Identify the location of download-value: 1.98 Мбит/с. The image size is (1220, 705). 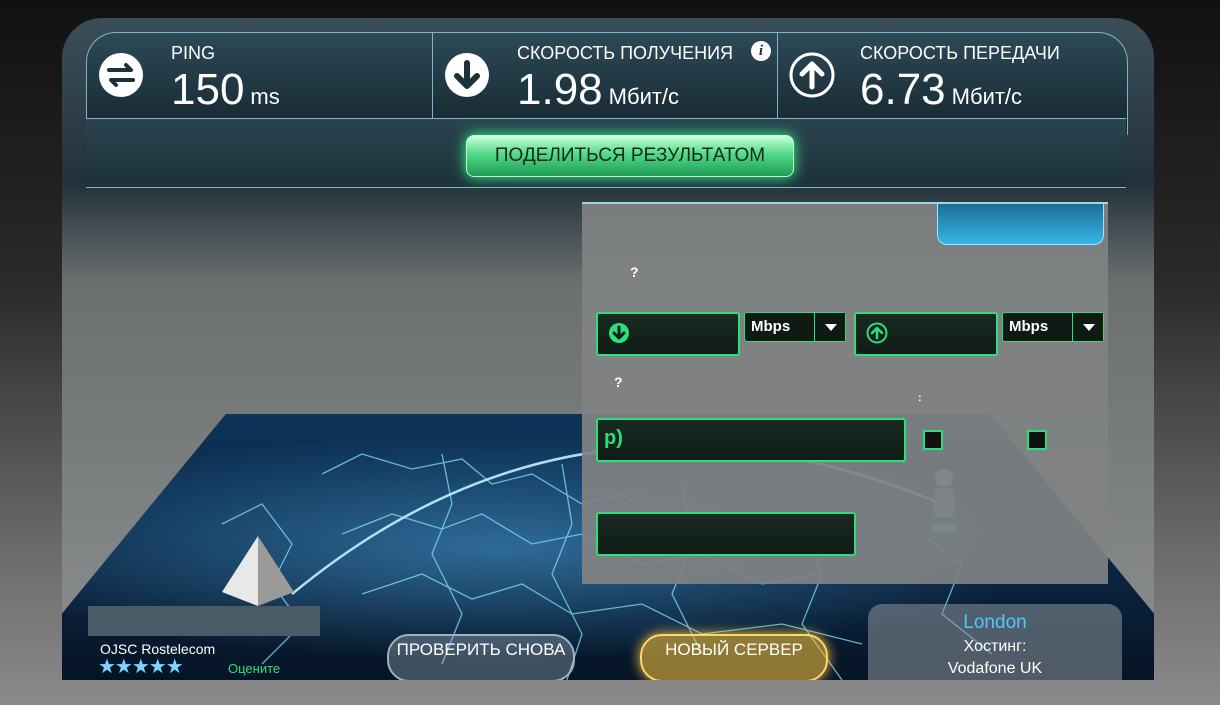
(598, 90).